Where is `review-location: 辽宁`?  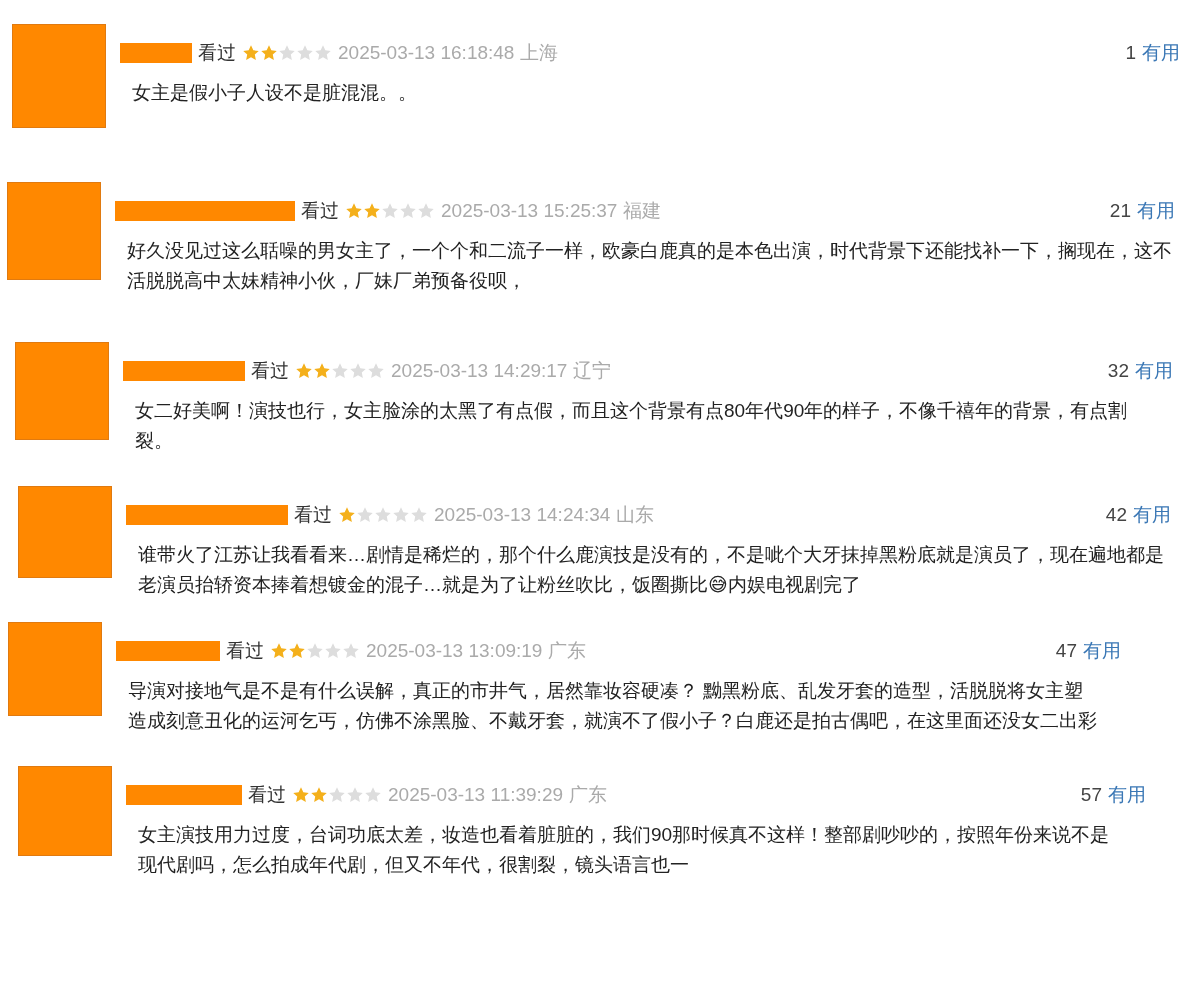
review-location: 辽宁 is located at coordinates (592, 371).